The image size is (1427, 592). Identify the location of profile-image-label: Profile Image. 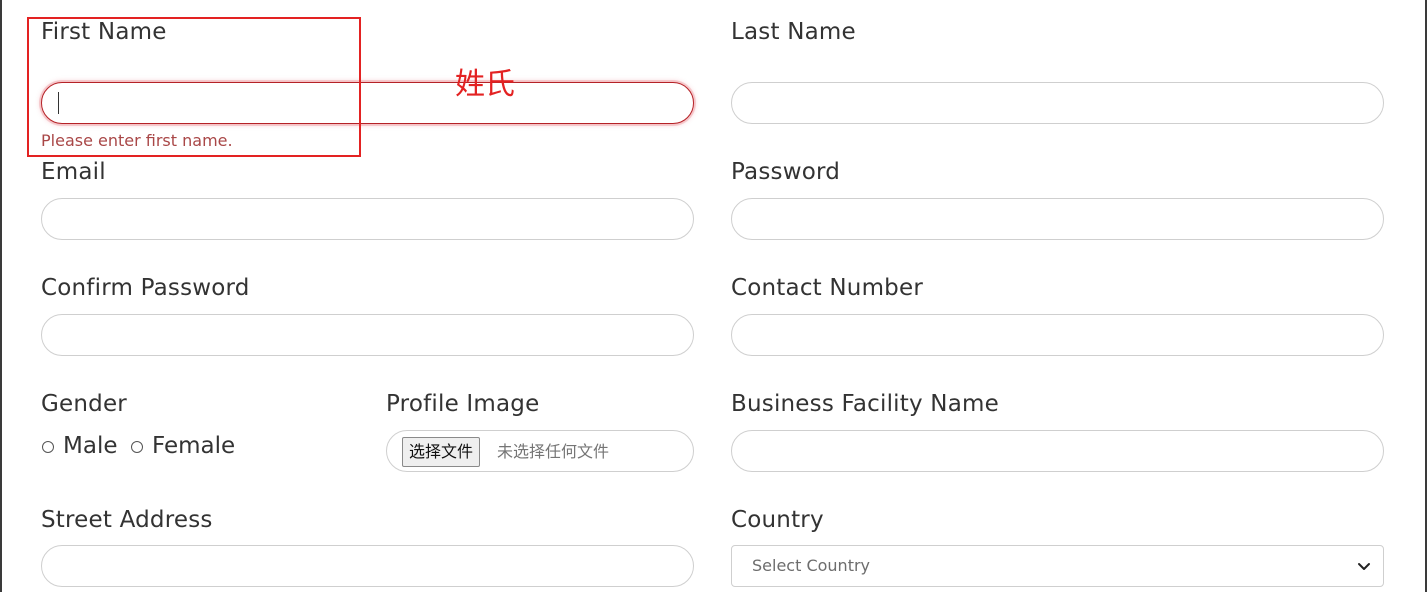
(463, 404).